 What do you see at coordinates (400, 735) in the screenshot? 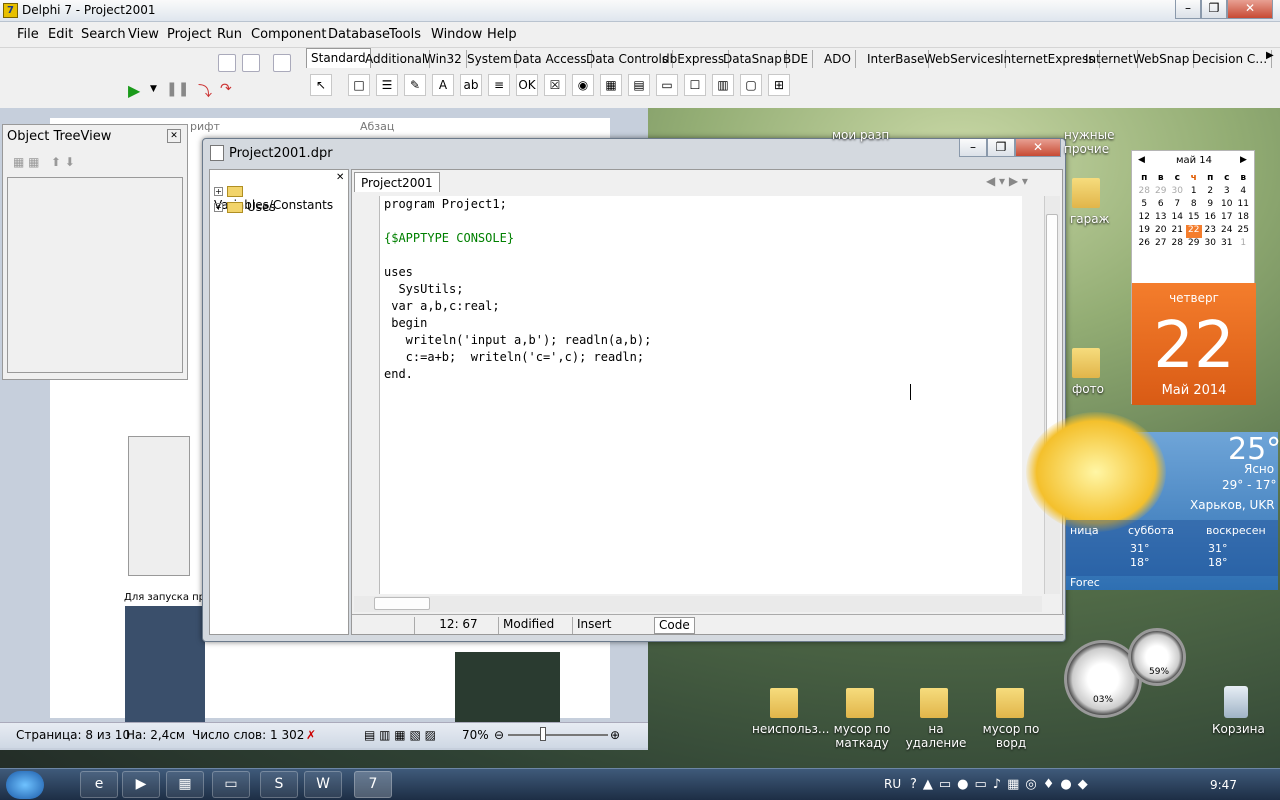
I see `view-buttons: ▤ ▥ ▦ ▧ ▨` at bounding box center [400, 735].